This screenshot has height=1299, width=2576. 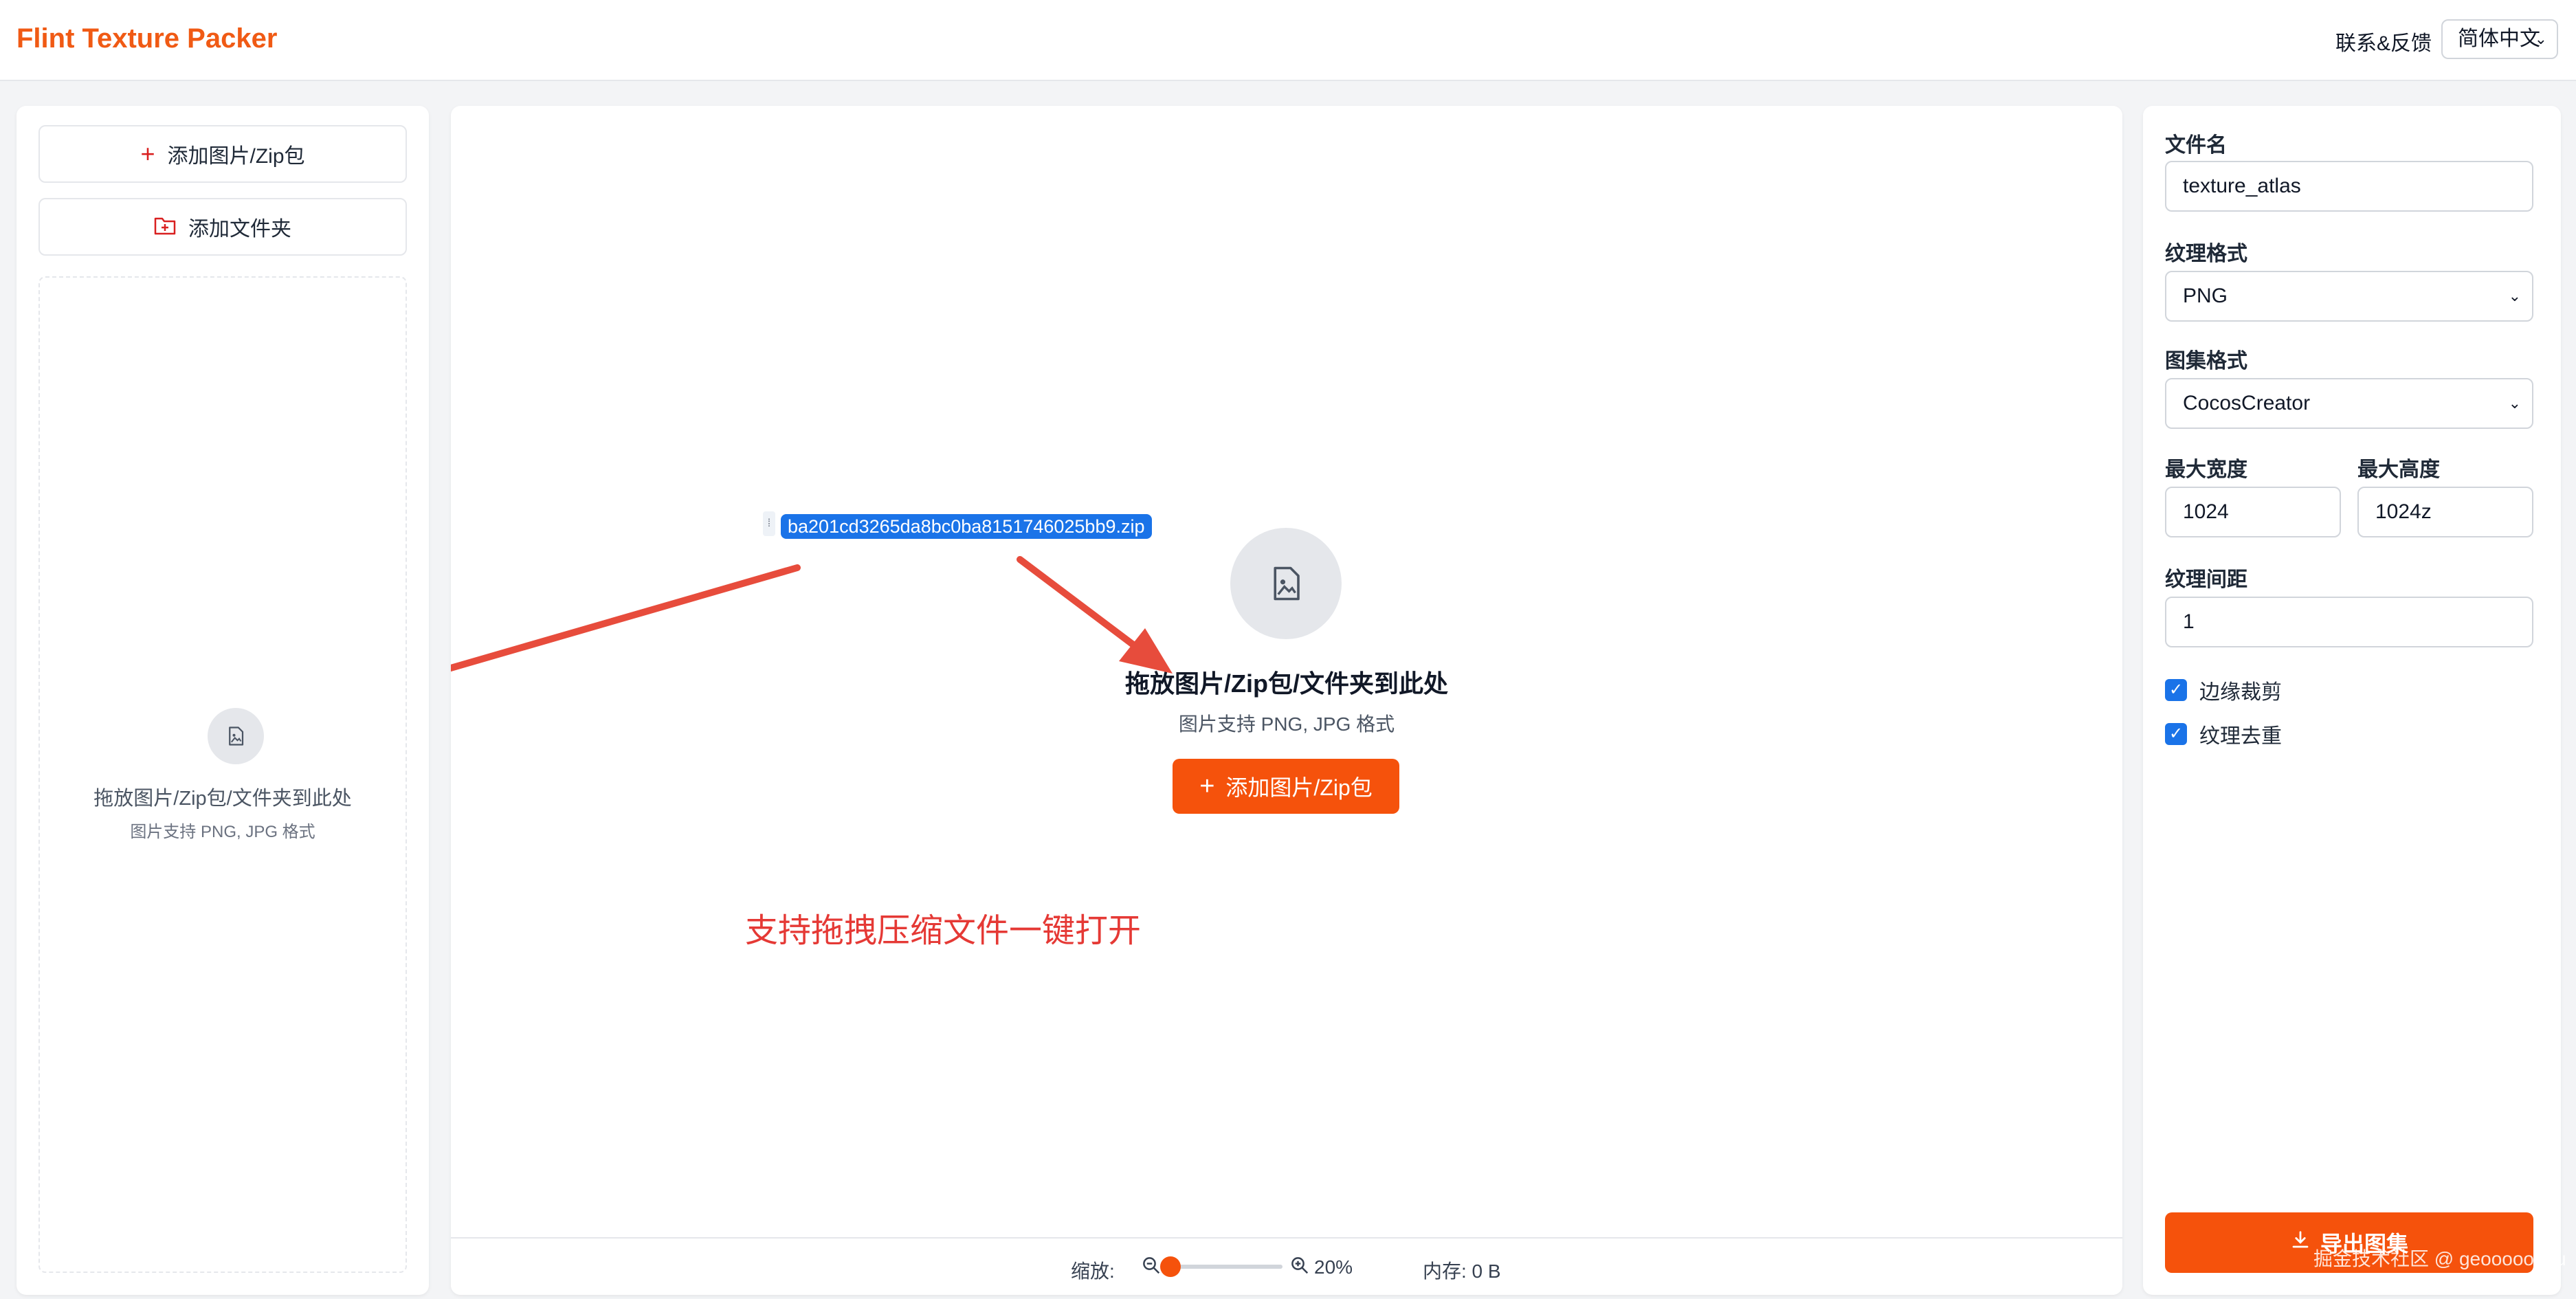 I want to click on zoom-in-icon, so click(x=1299, y=1267).